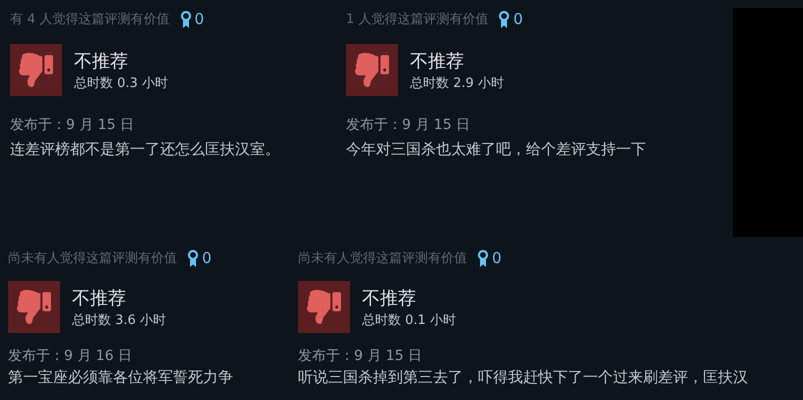 The width and height of the screenshot is (803, 400). What do you see at coordinates (90, 19) in the screenshot?
I see `helpful-count: 有 4 人觉得这篇评测有价值` at bounding box center [90, 19].